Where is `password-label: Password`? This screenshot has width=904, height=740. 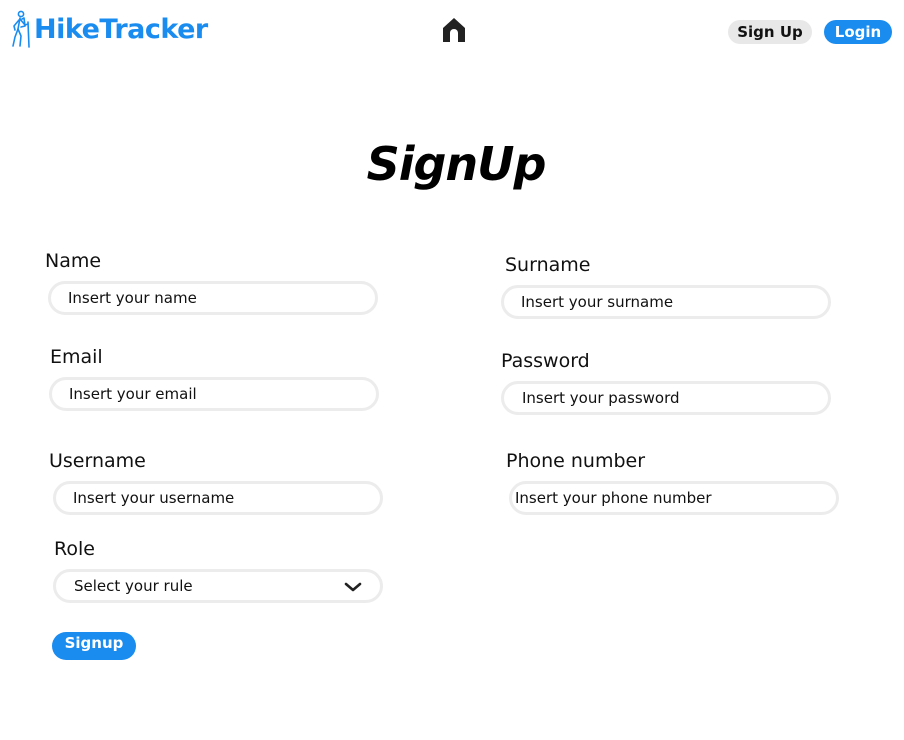 password-label: Password is located at coordinates (545, 361).